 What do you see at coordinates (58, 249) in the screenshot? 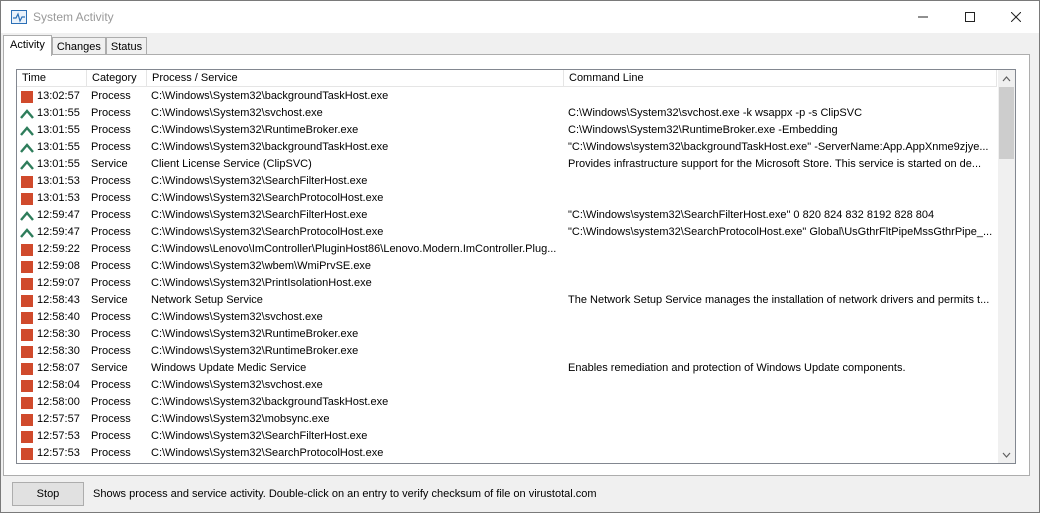
I see `cell-time: 12:59:22` at bounding box center [58, 249].